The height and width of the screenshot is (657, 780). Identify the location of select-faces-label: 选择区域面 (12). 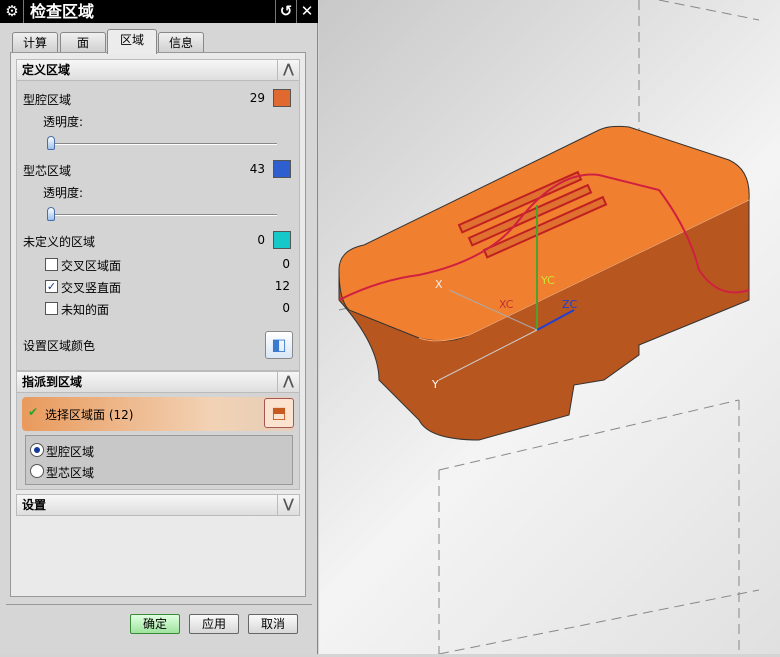
(89, 415).